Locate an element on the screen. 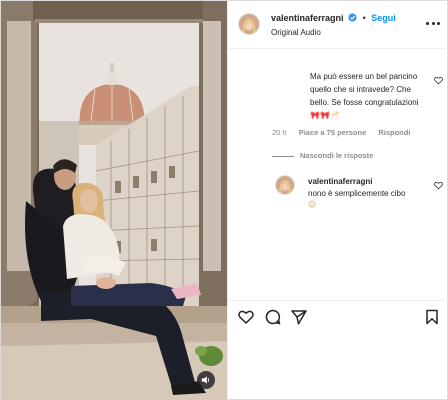 The image size is (448, 400). hide-replies-button: Nascondi le risposte is located at coordinates (322, 156).